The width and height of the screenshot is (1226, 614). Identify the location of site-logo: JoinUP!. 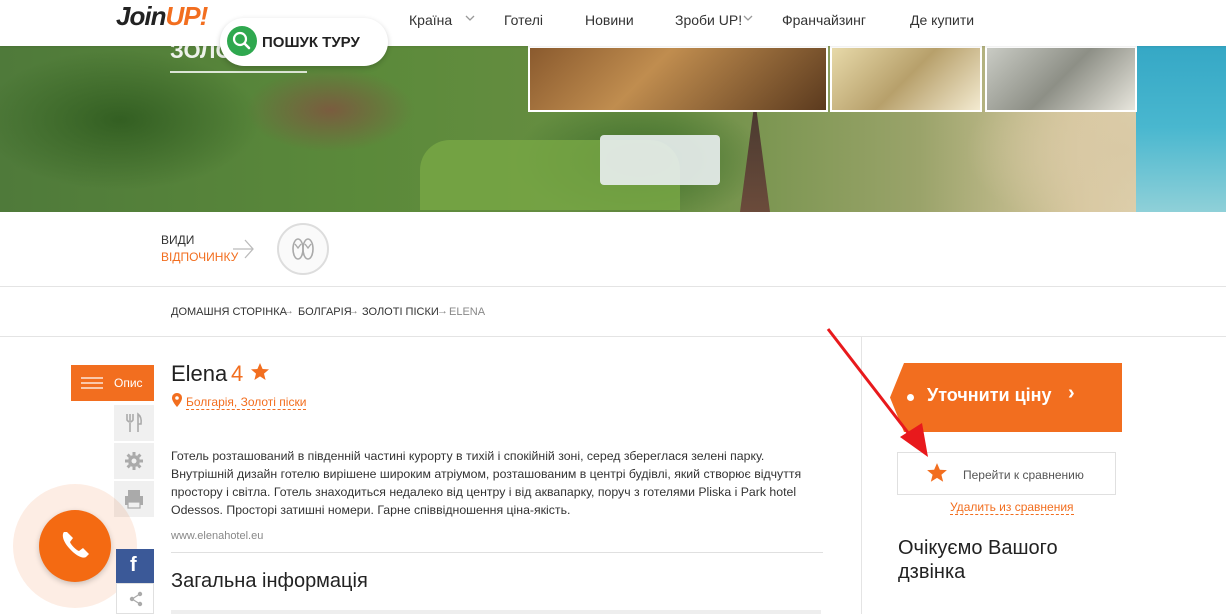
(162, 16).